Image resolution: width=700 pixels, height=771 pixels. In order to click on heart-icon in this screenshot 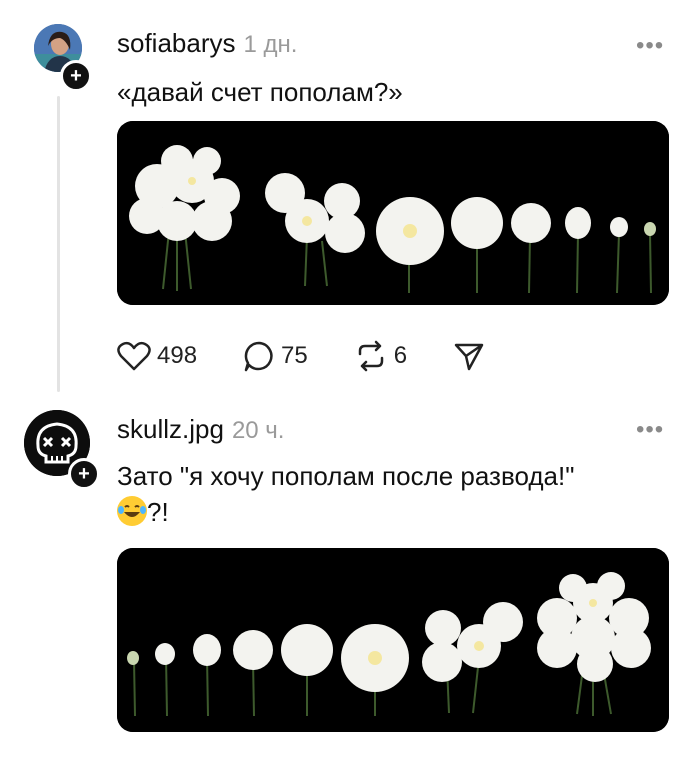, I will do `click(134, 356)`.